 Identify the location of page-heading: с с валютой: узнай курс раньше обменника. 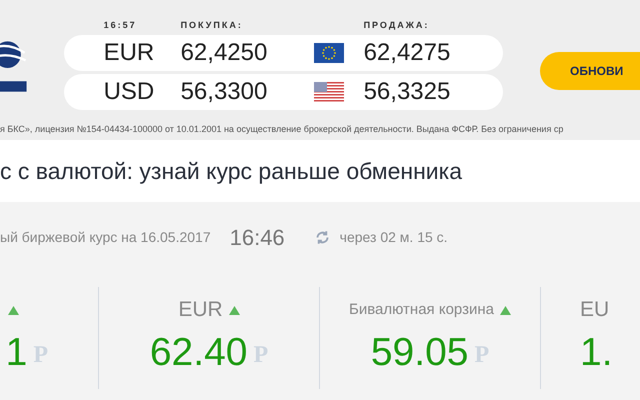
(231, 171).